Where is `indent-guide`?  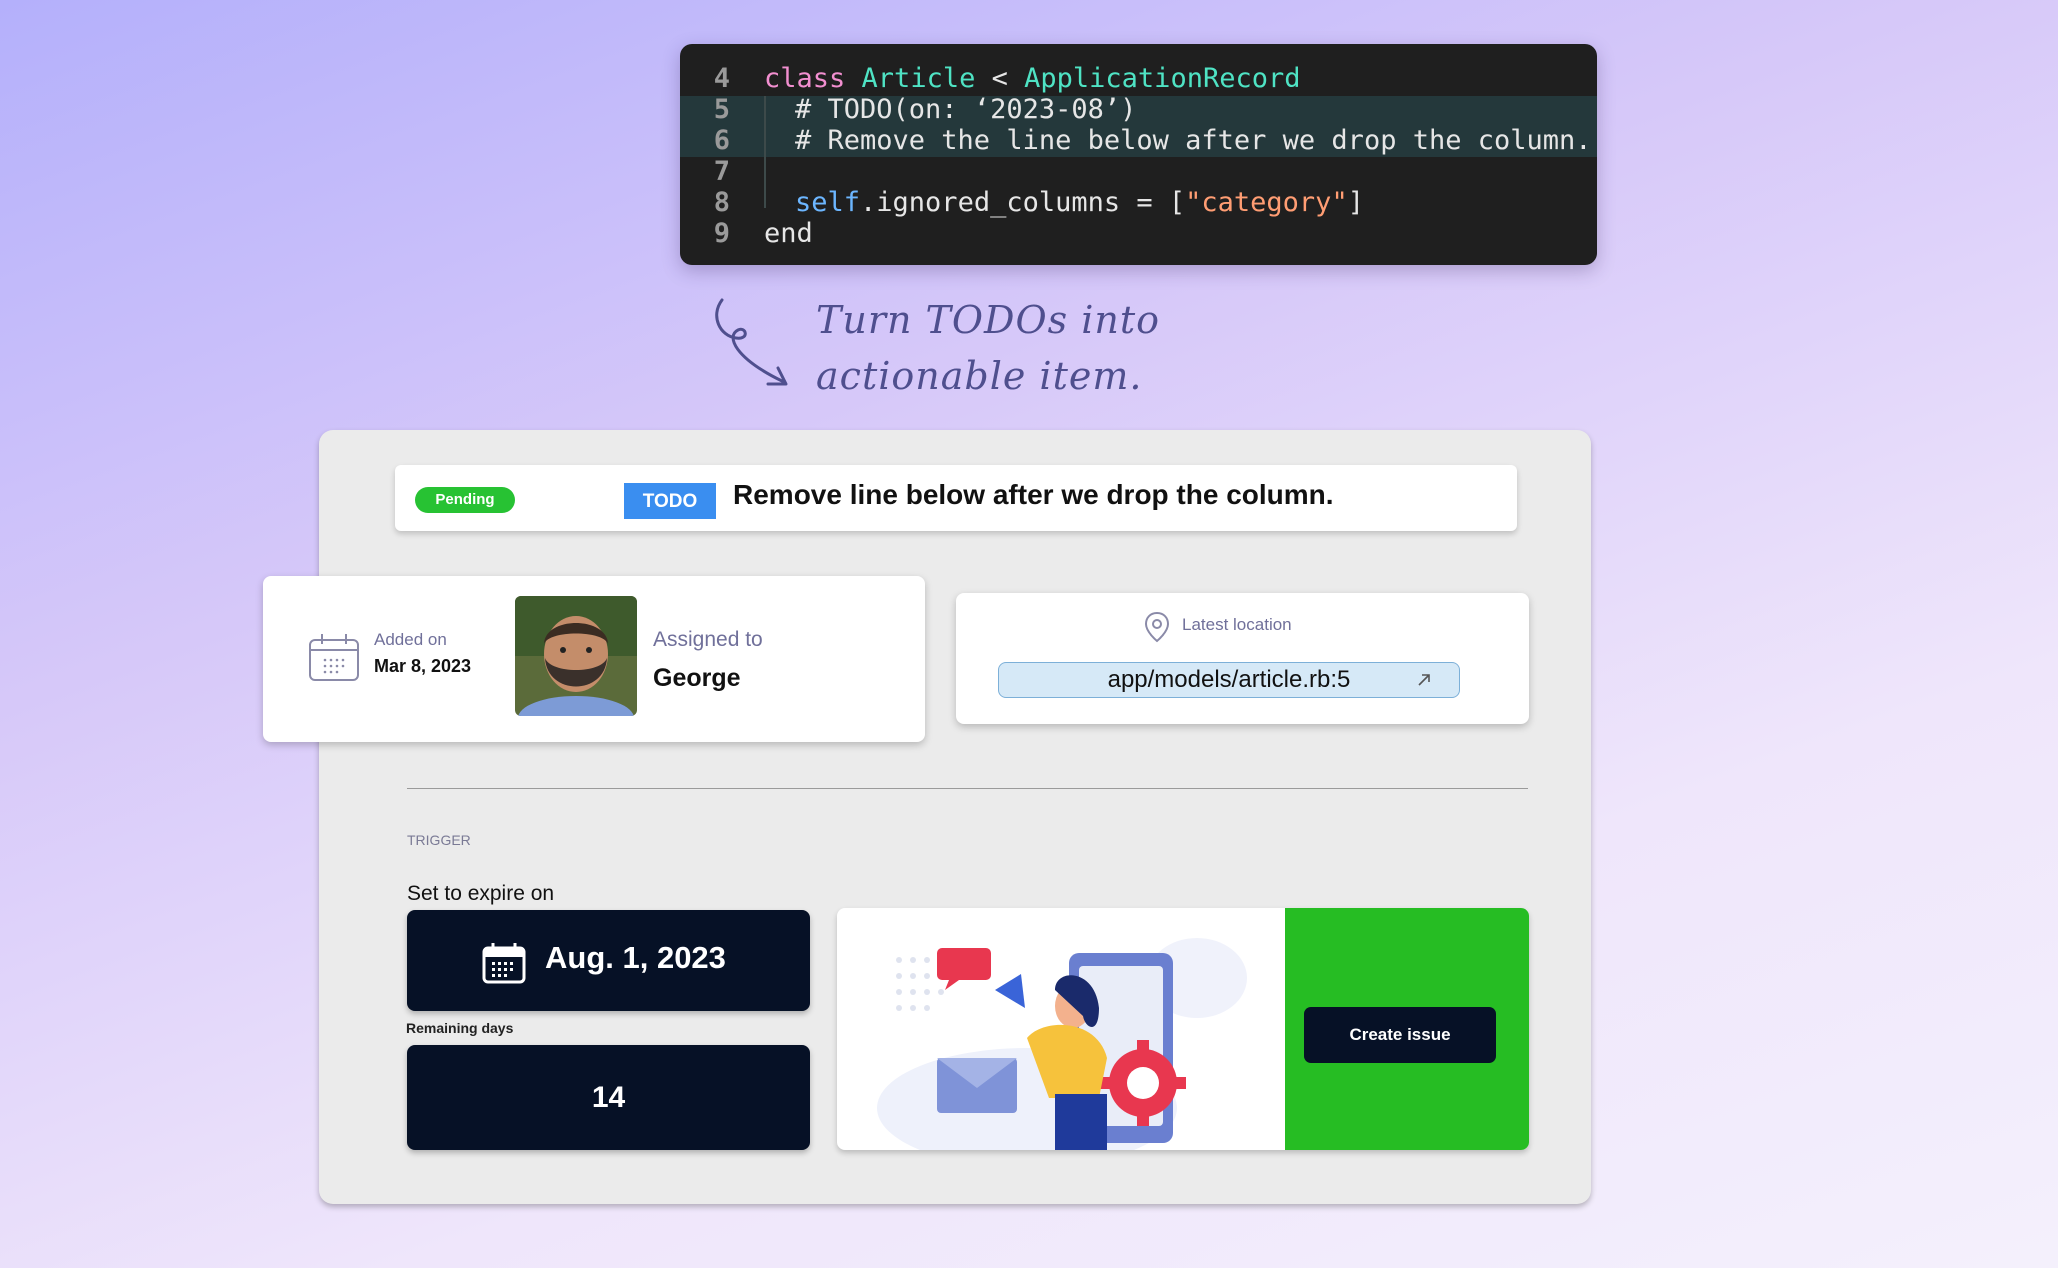
indent-guide is located at coordinates (765, 152).